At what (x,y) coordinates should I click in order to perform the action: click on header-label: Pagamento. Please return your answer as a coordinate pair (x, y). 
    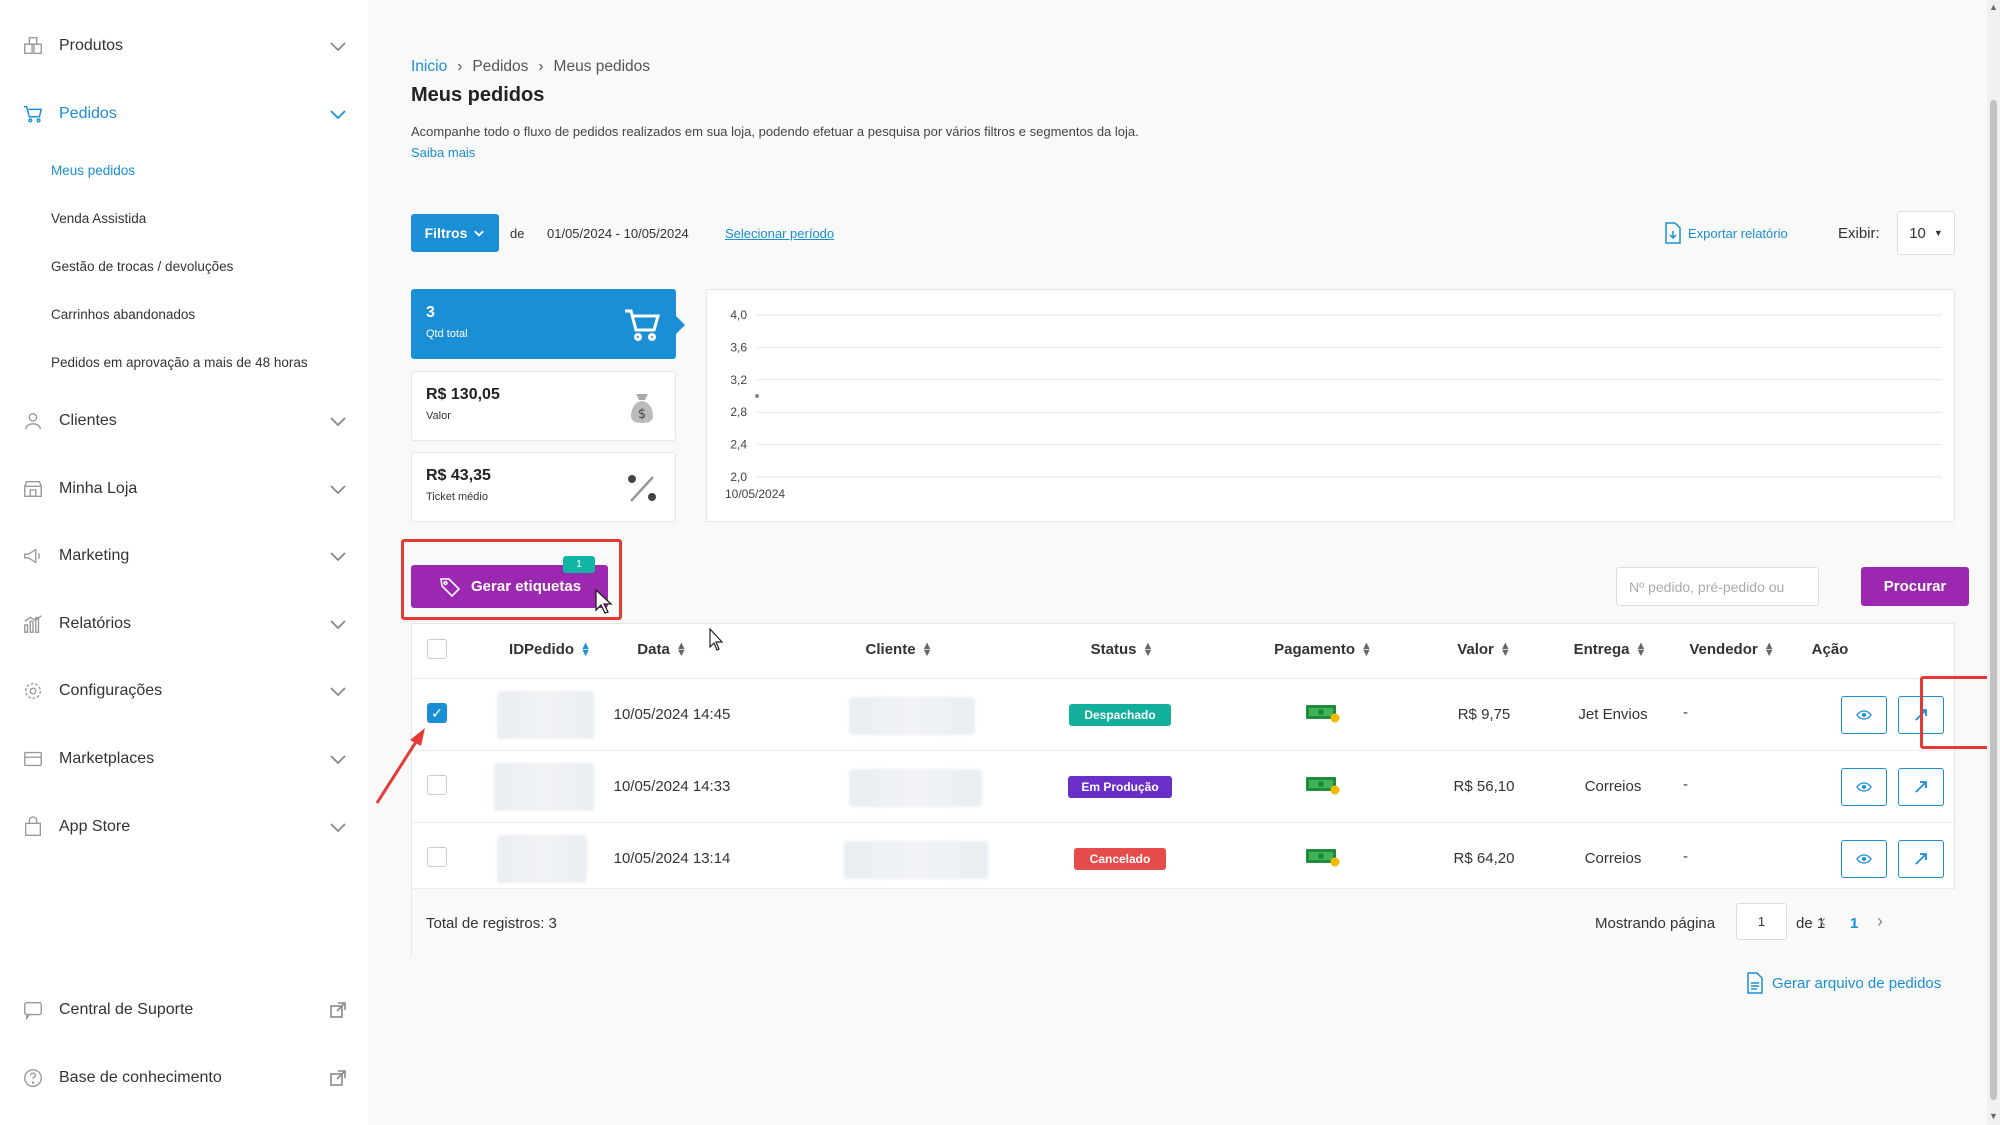
    Looking at the image, I should click on (1314, 649).